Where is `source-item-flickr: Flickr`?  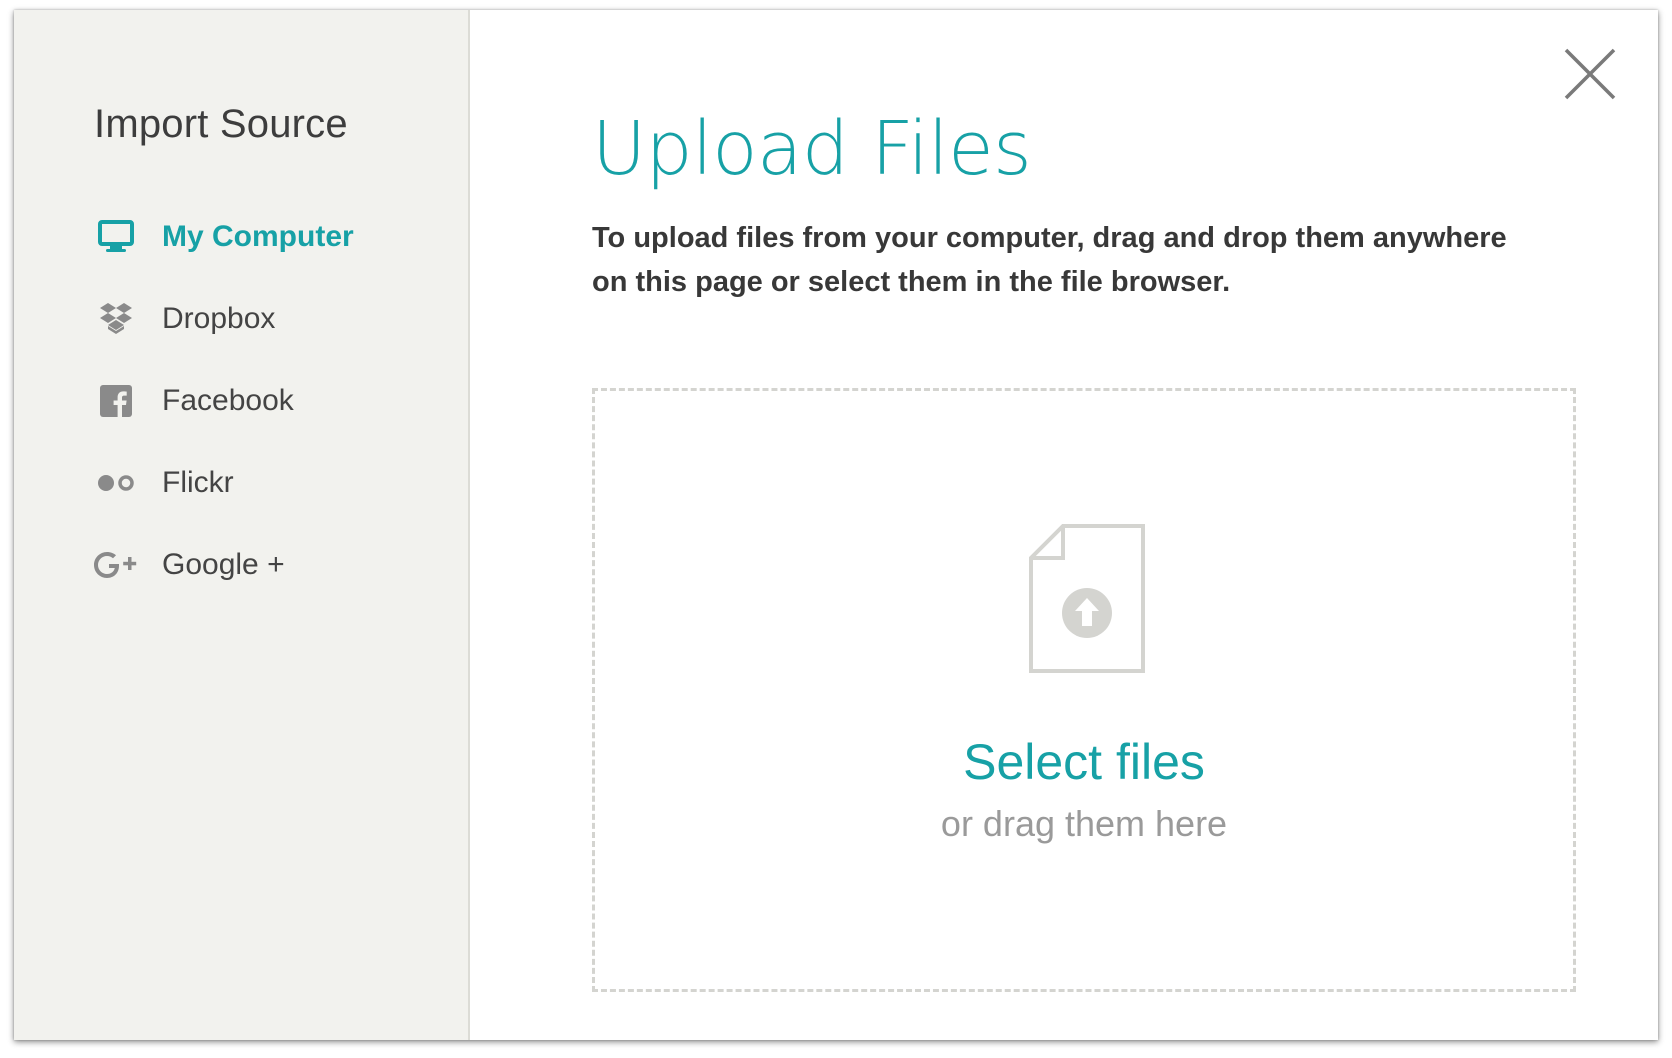
source-item-flickr: Flickr is located at coordinates (223, 483).